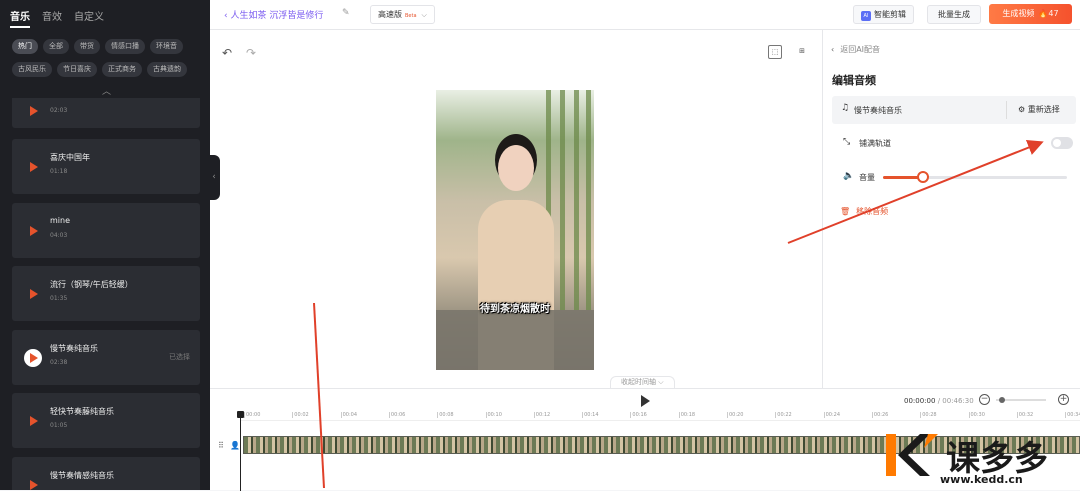 This screenshot has height=491, width=1080. What do you see at coordinates (106, 230) in the screenshot?
I see `list-item: mine 04:03` at bounding box center [106, 230].